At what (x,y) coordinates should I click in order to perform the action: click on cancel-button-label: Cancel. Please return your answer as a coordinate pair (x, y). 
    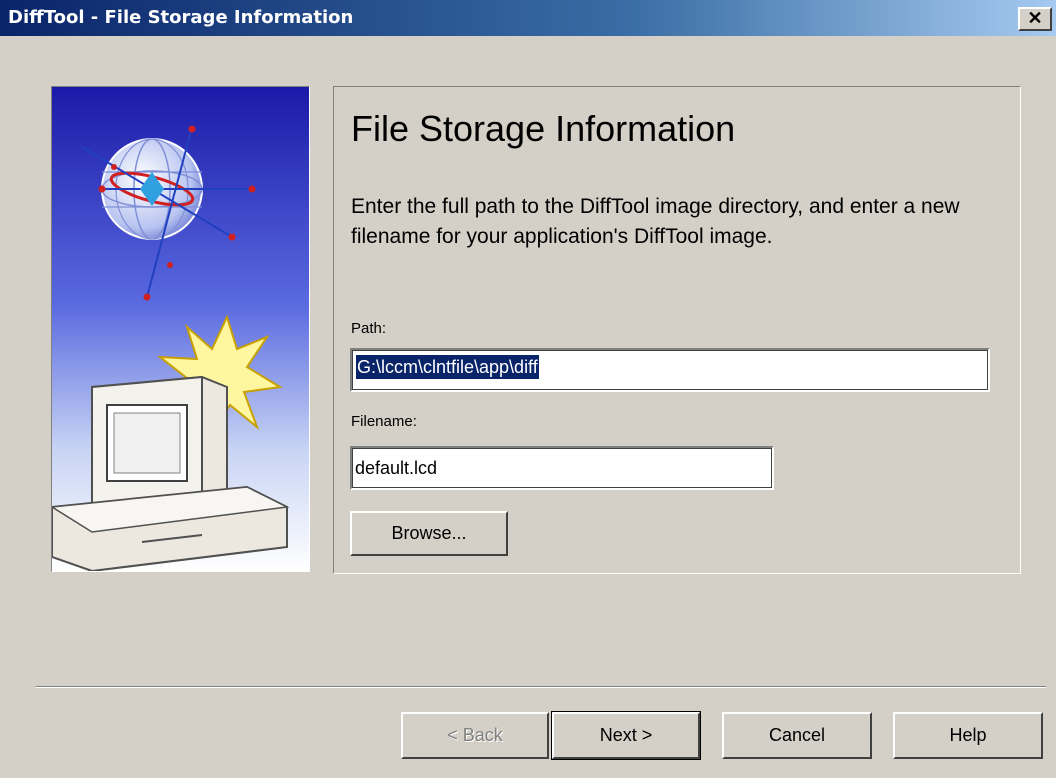
    Looking at the image, I should click on (797, 735).